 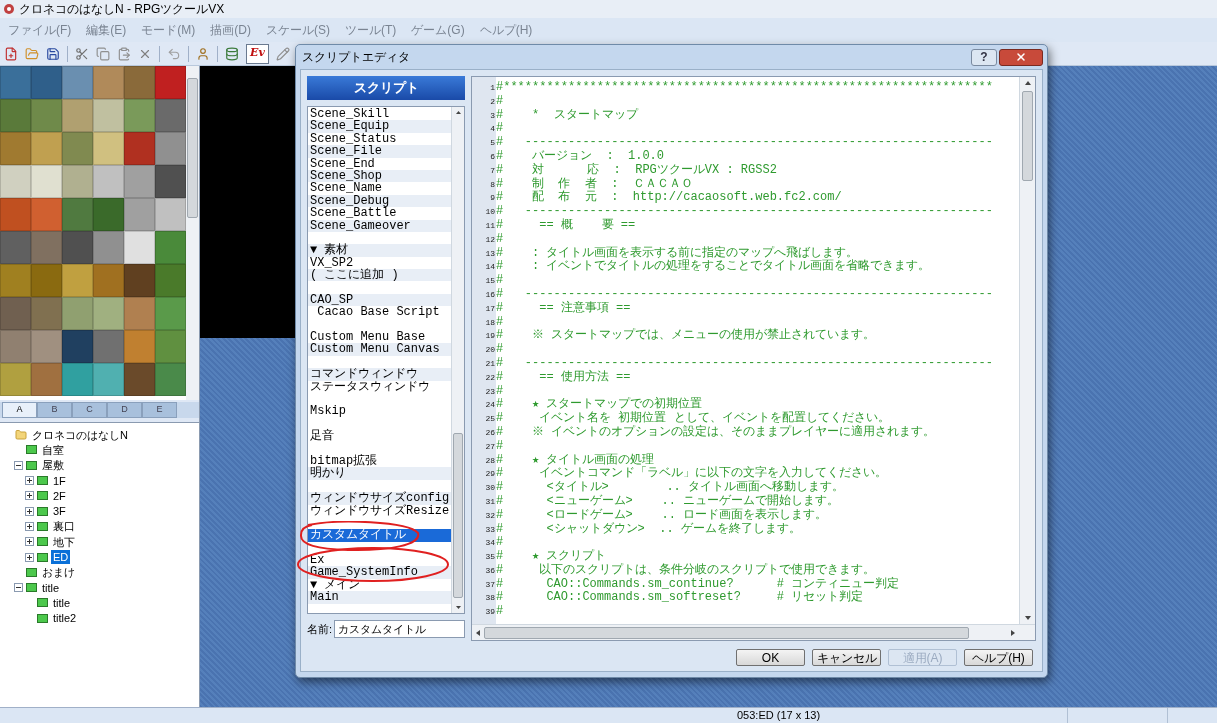 What do you see at coordinates (232, 53) in the screenshot?
I see `database-icon` at bounding box center [232, 53].